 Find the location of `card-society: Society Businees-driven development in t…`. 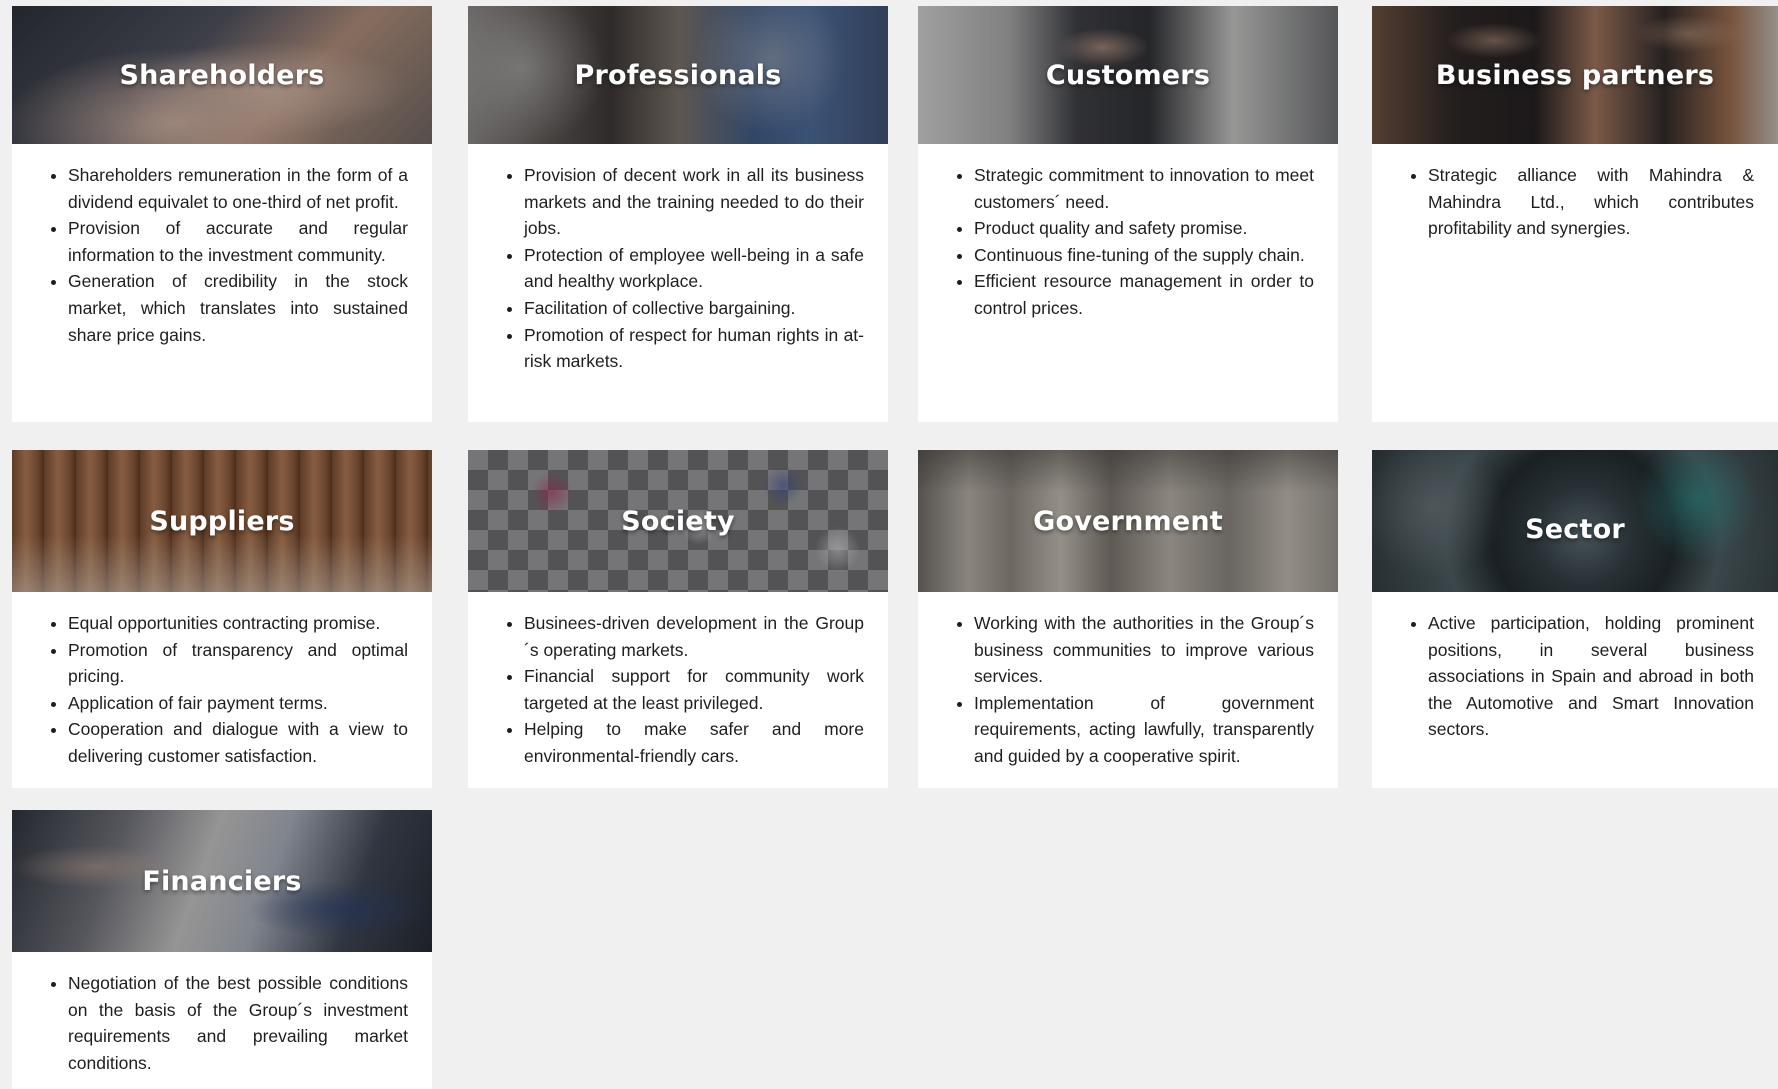

card-society: Society Businees-driven development in t… is located at coordinates (678, 619).